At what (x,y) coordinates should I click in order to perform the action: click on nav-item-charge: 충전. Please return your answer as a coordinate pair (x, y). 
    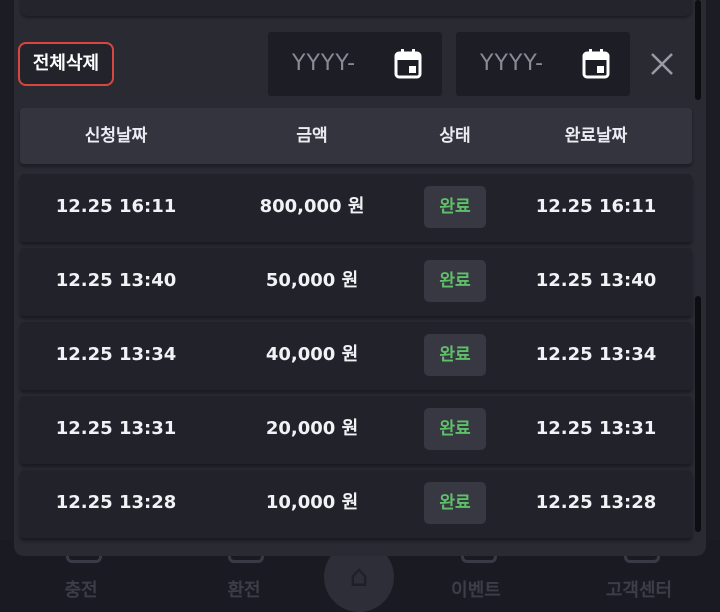
    Looking at the image, I should click on (81, 589).